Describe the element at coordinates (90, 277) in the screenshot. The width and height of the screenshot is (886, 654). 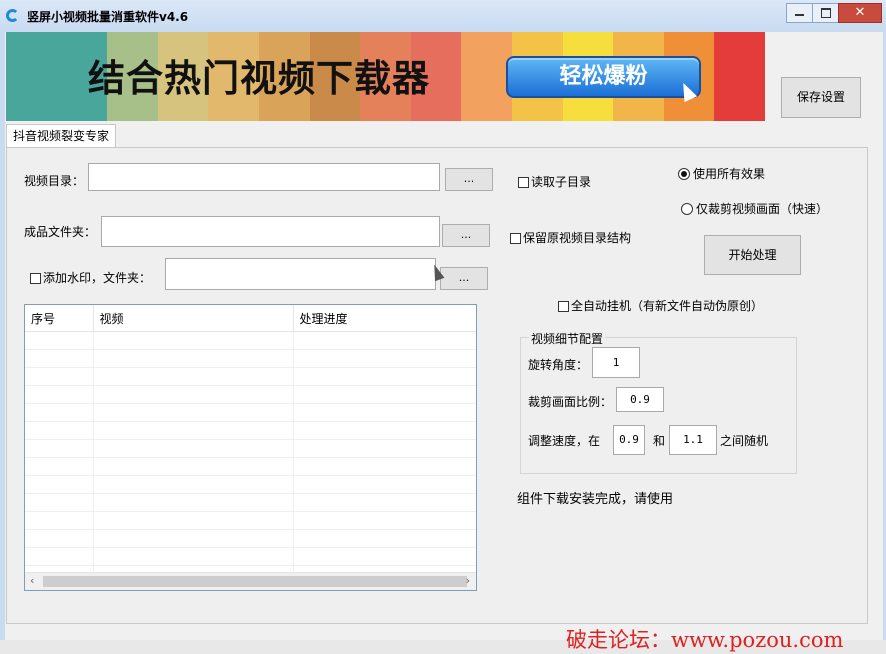
I see `watermark-checkbox-row: 添加水印，文件夹：` at that location.